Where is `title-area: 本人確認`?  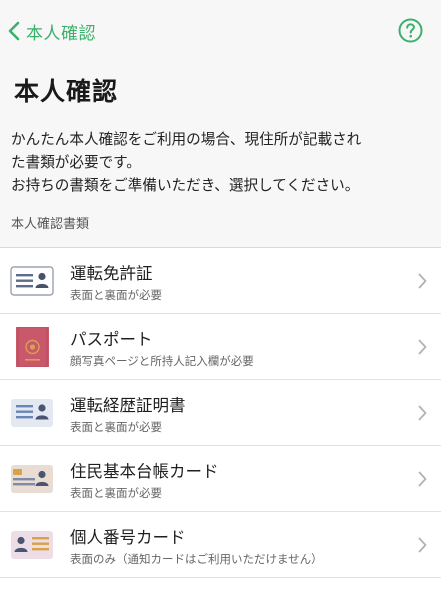
title-area: 本人確認 is located at coordinates (220, 91).